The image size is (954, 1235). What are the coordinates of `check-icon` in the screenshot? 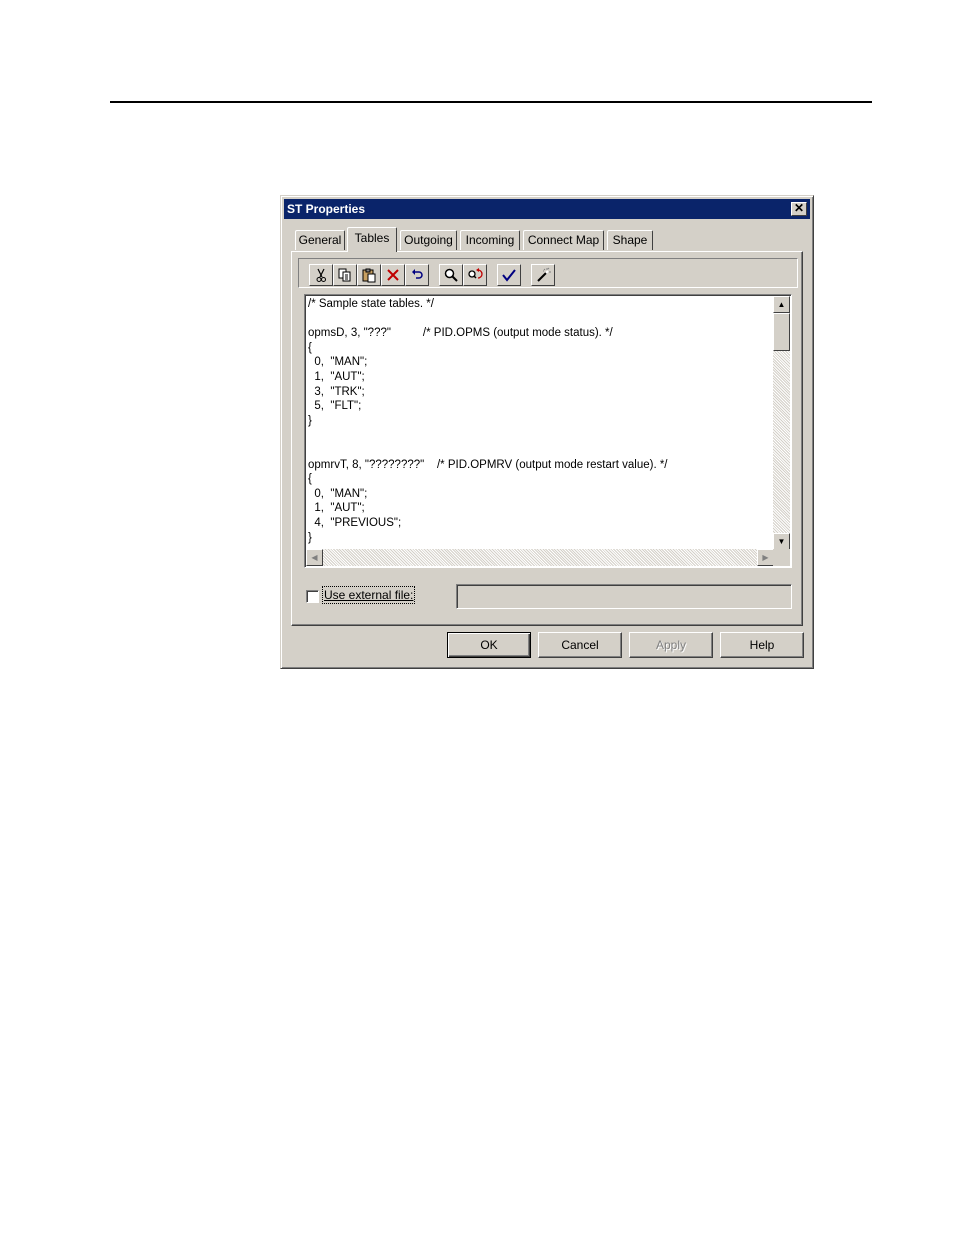 It's located at (509, 275).